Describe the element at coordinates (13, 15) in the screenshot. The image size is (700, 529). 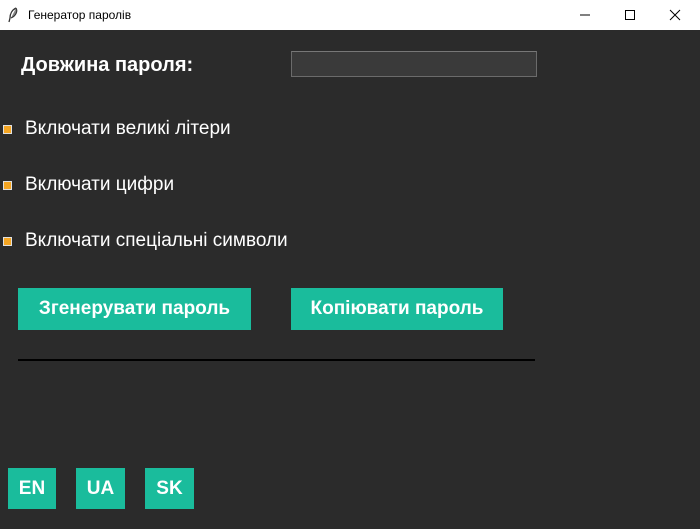
I see `feather-icon` at that location.